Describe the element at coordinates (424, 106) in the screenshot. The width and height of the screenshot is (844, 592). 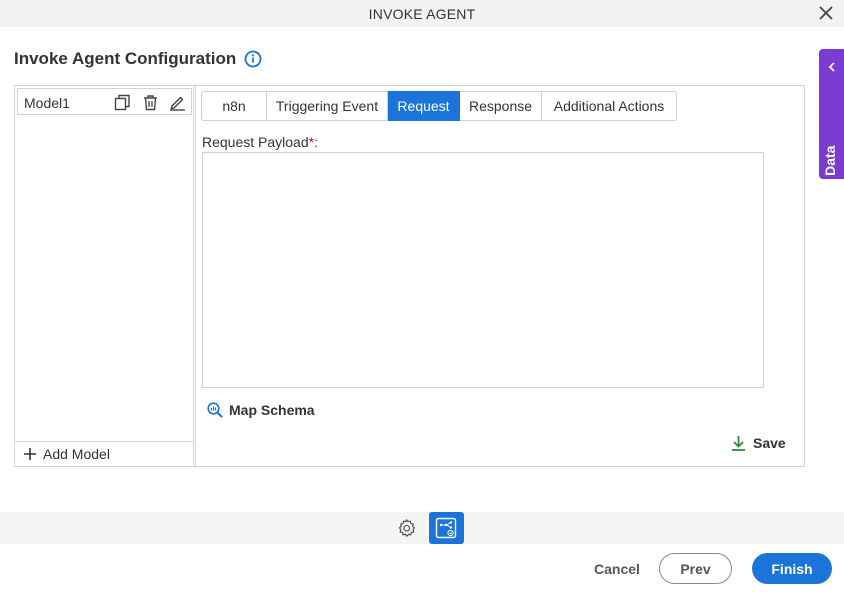
I see `tab-request: Request` at that location.